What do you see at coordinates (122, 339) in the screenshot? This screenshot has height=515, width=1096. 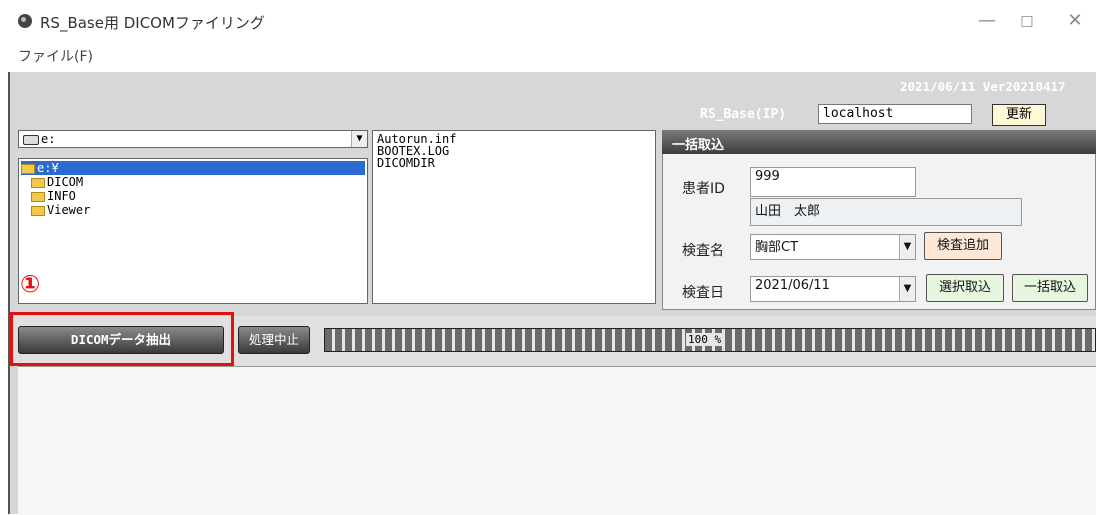 I see `highlight-box` at bounding box center [122, 339].